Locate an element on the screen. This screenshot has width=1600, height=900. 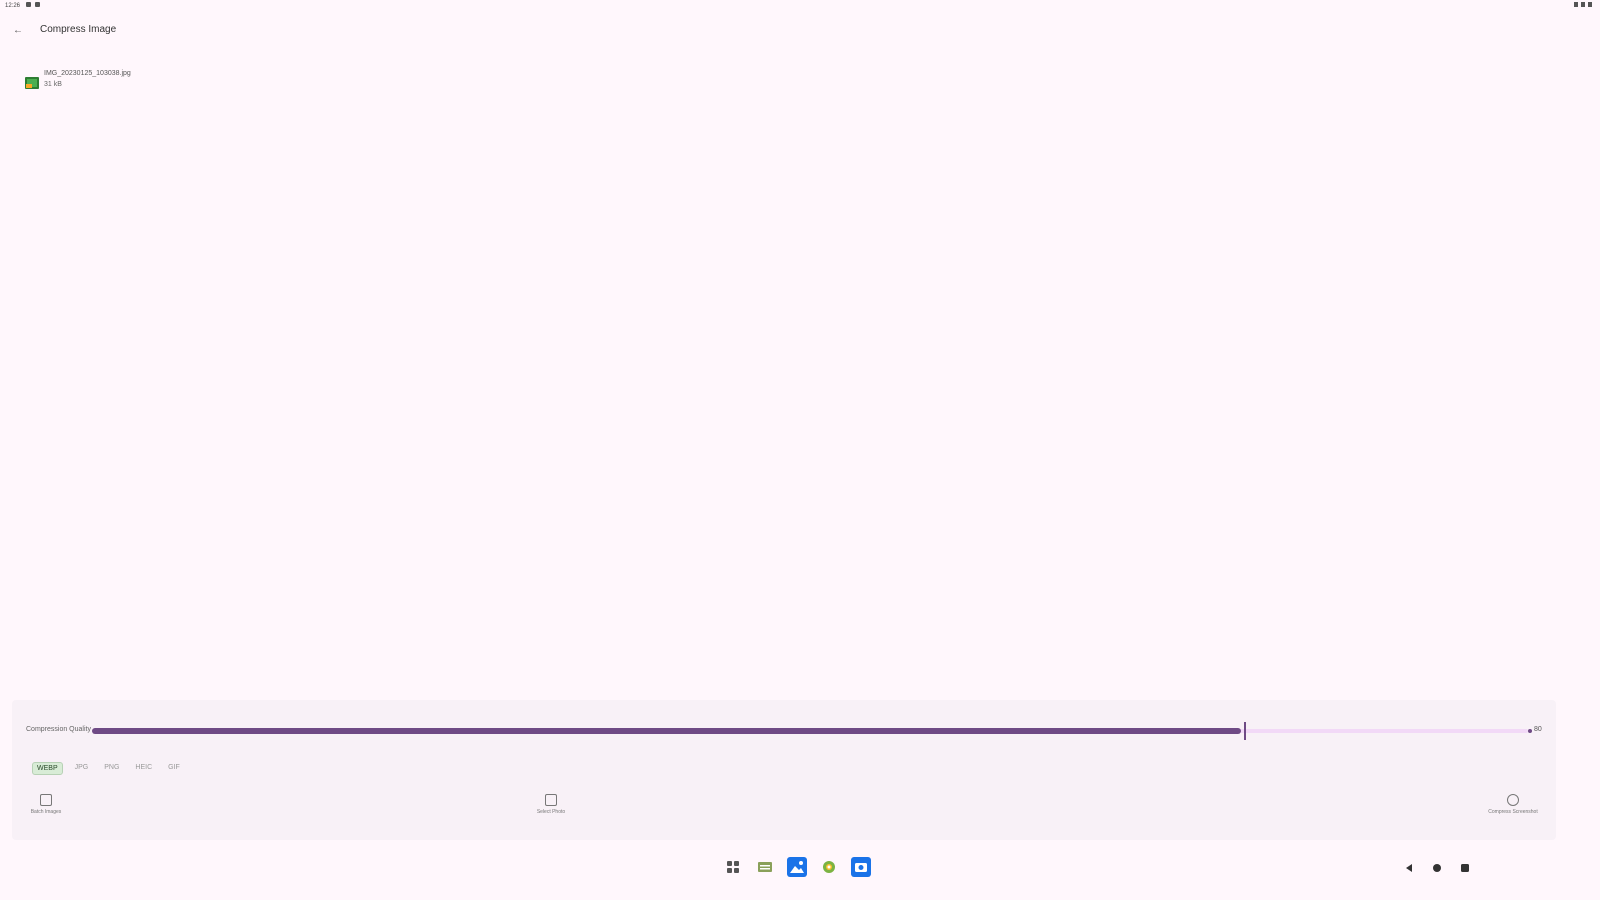
format-chip-webp: WEBP is located at coordinates (47, 768).